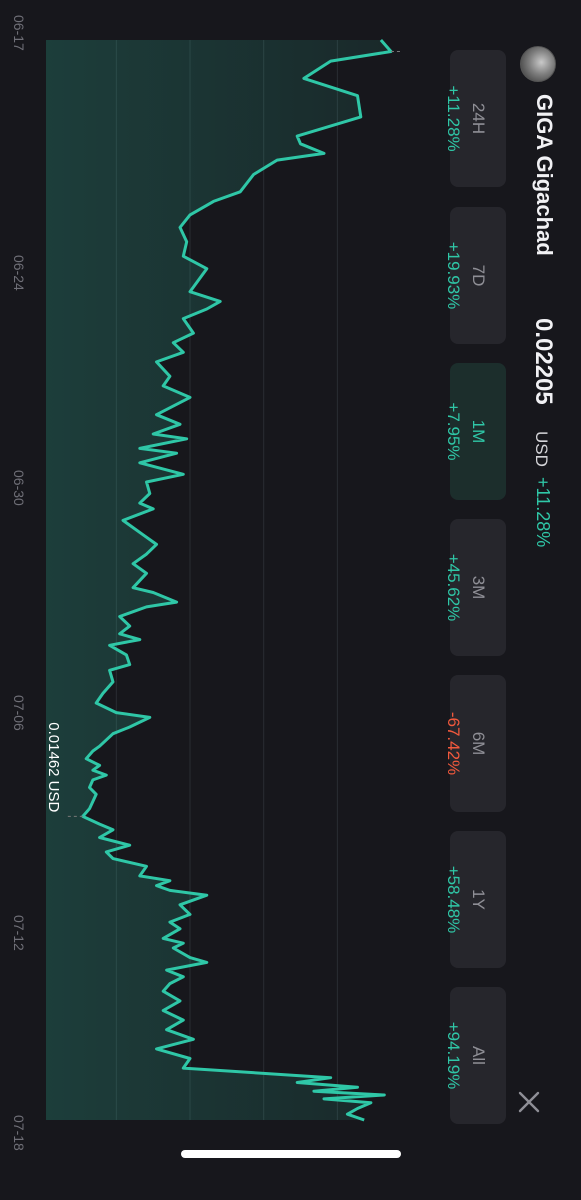 The image size is (581, 1200). What do you see at coordinates (478, 587) in the screenshot?
I see `tab-label: 3M` at bounding box center [478, 587].